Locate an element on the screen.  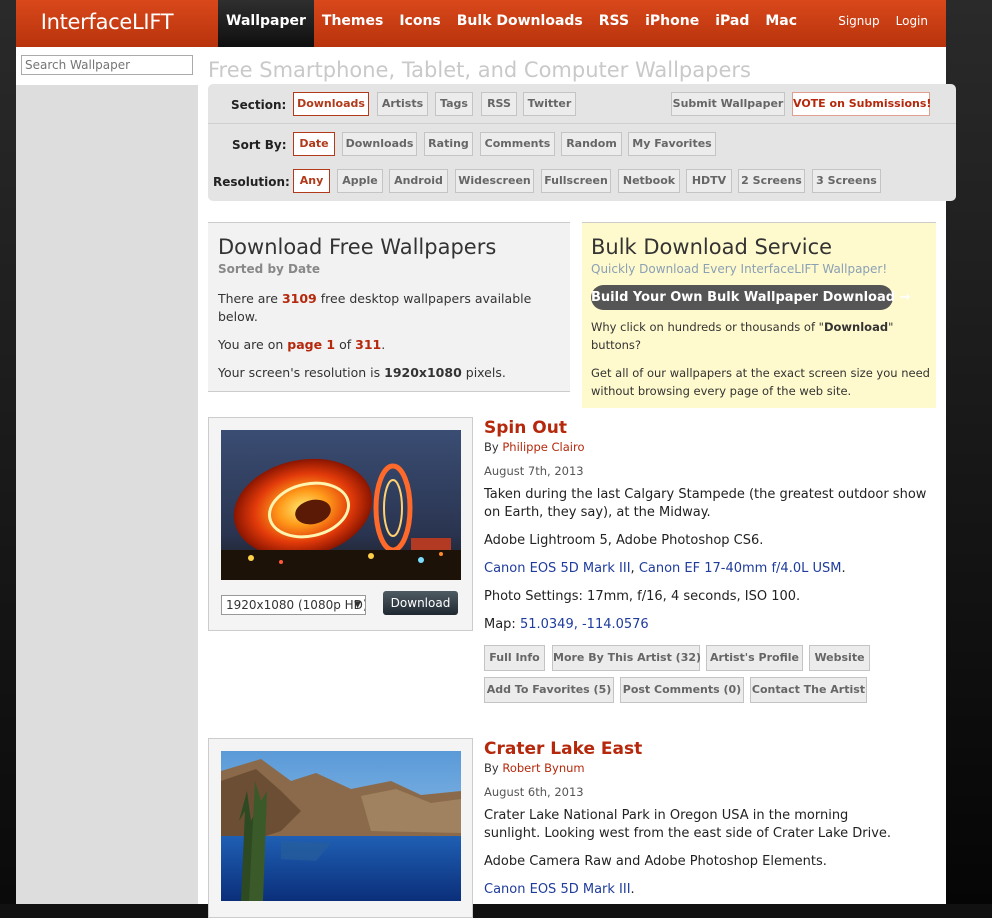
page-position-text: You are on page 1 of 311. is located at coordinates (302, 344).